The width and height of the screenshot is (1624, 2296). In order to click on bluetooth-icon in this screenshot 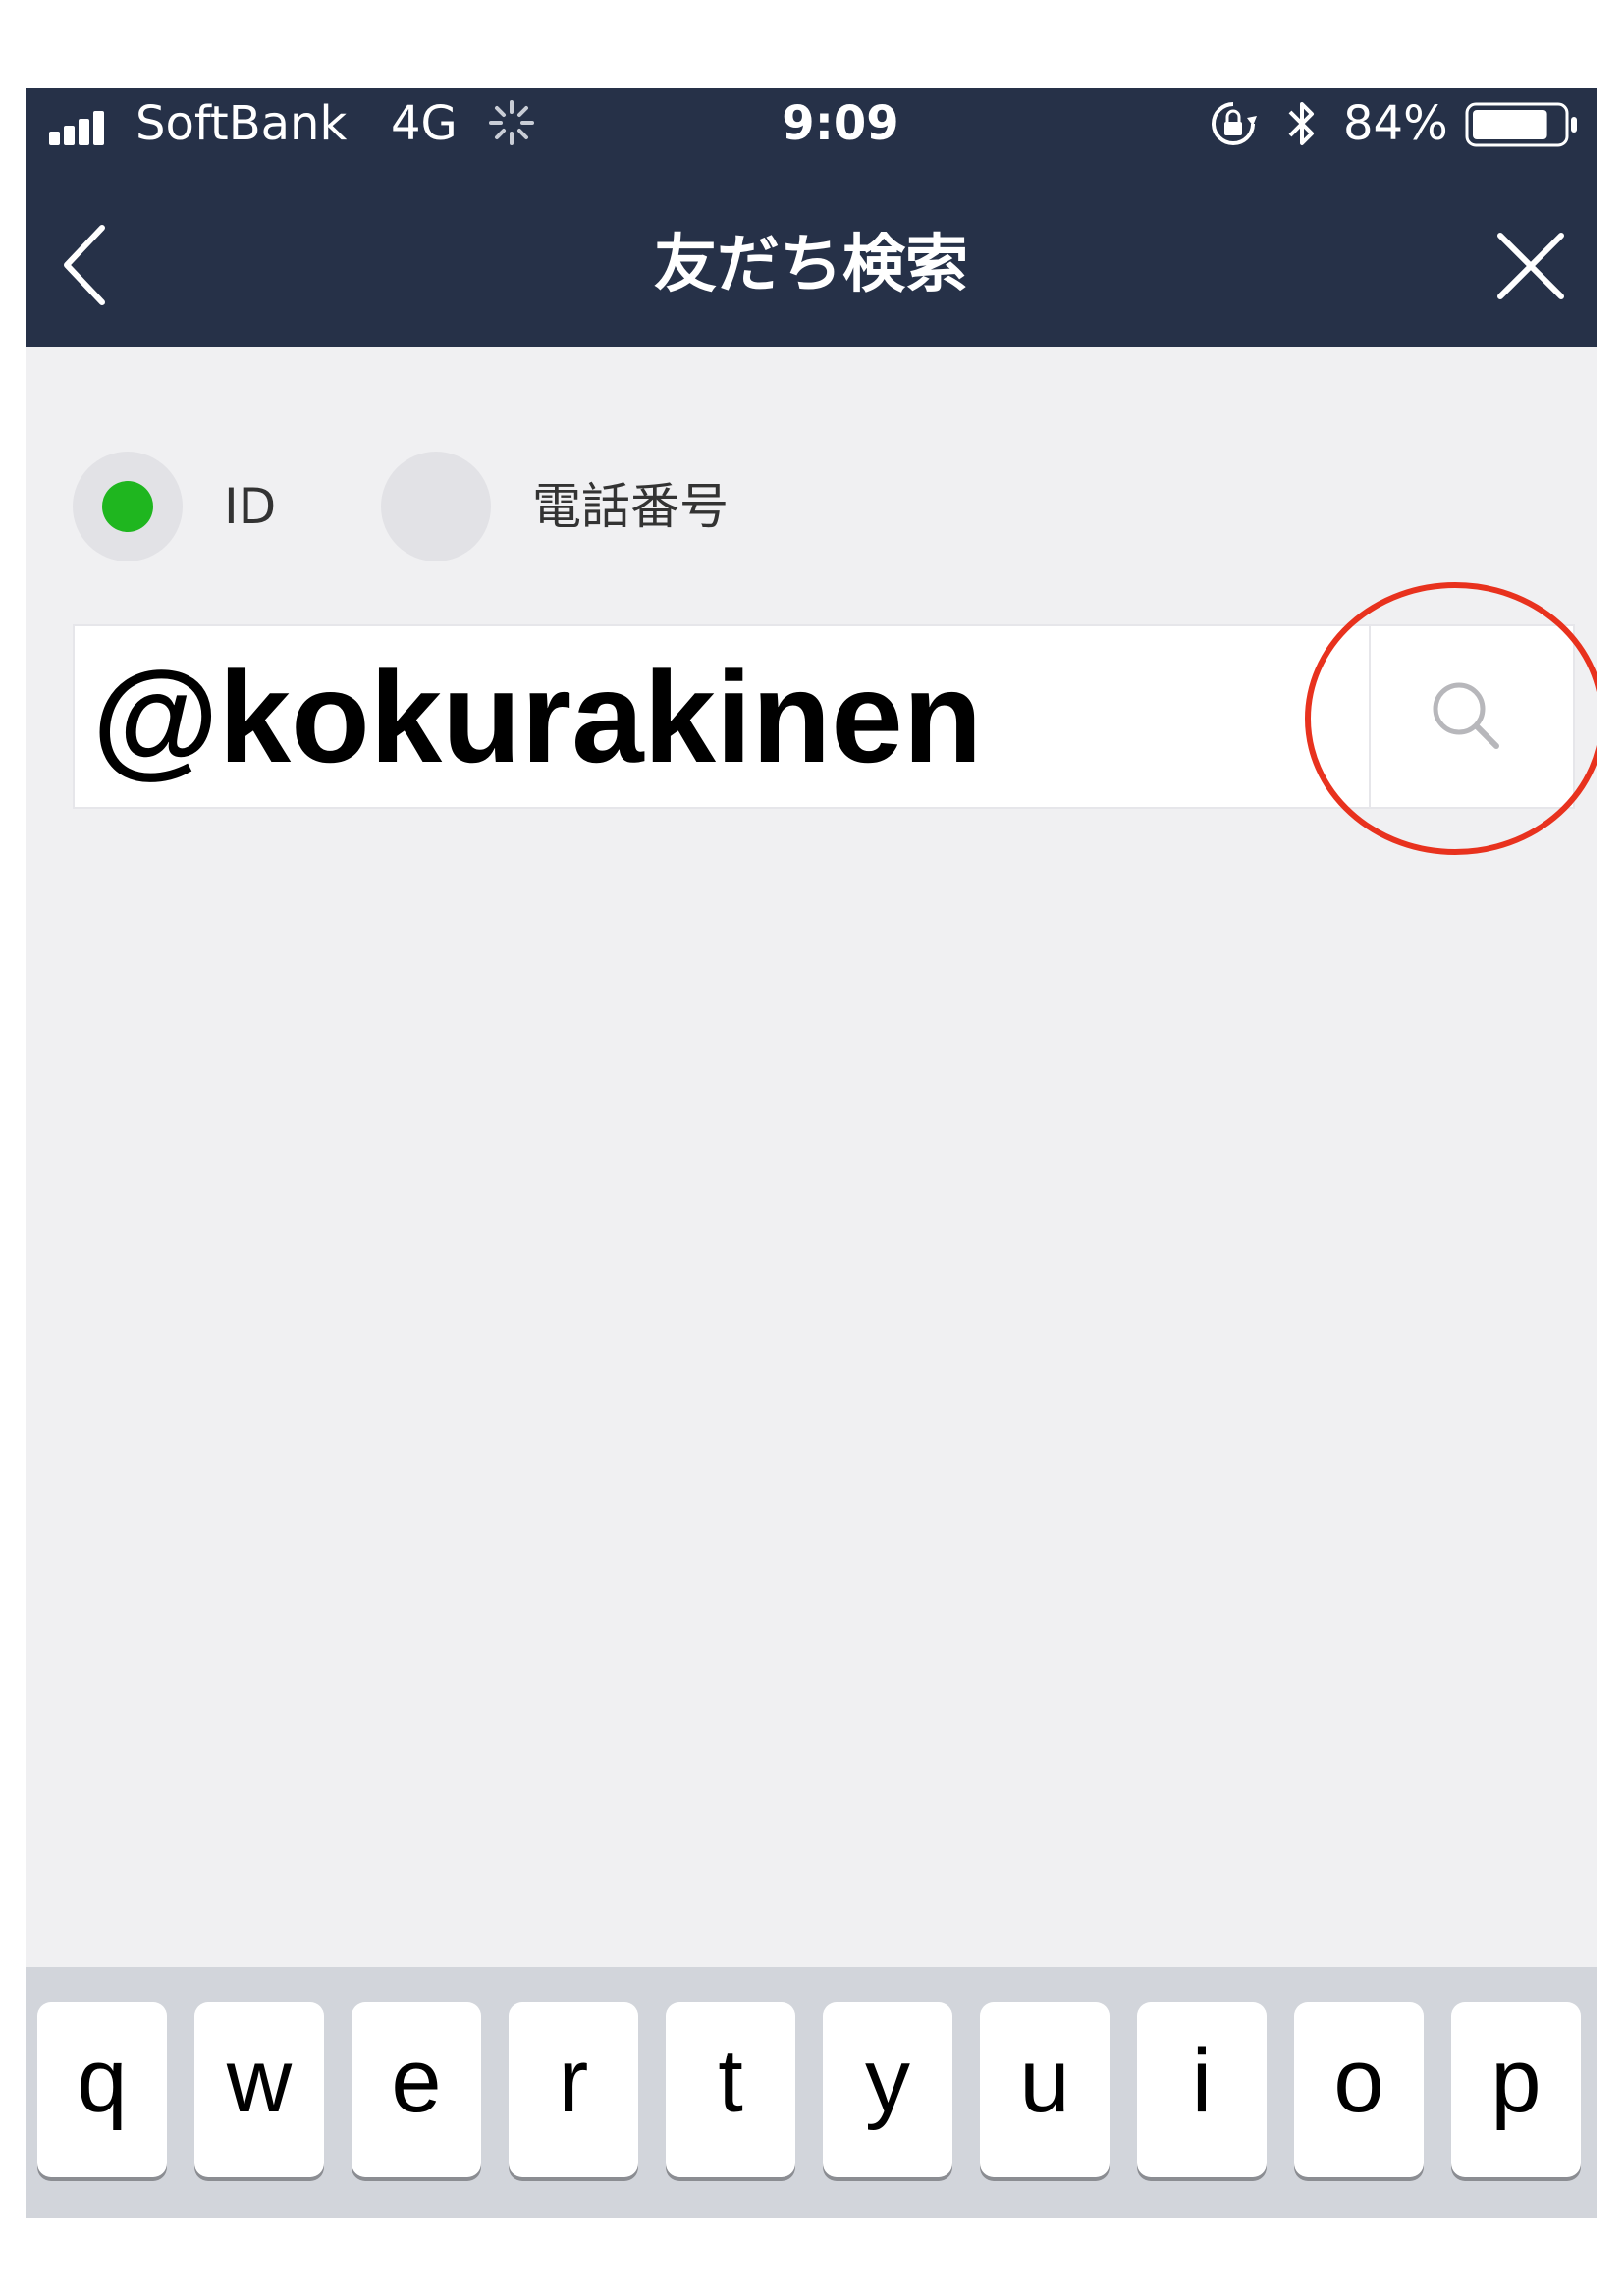, I will do `click(1301, 124)`.